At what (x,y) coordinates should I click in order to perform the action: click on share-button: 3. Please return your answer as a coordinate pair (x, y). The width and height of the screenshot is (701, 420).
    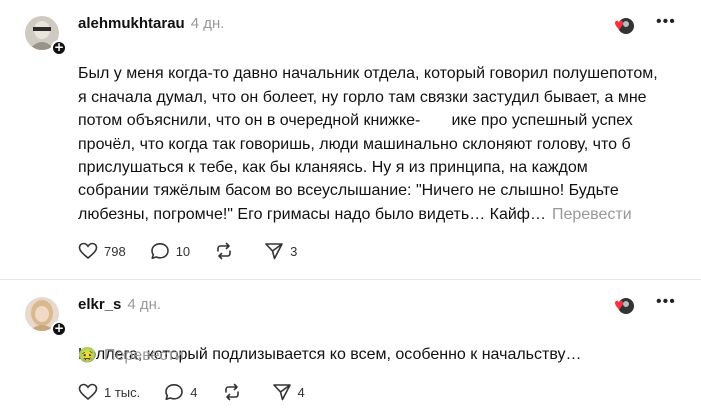
    Looking at the image, I should click on (280, 251).